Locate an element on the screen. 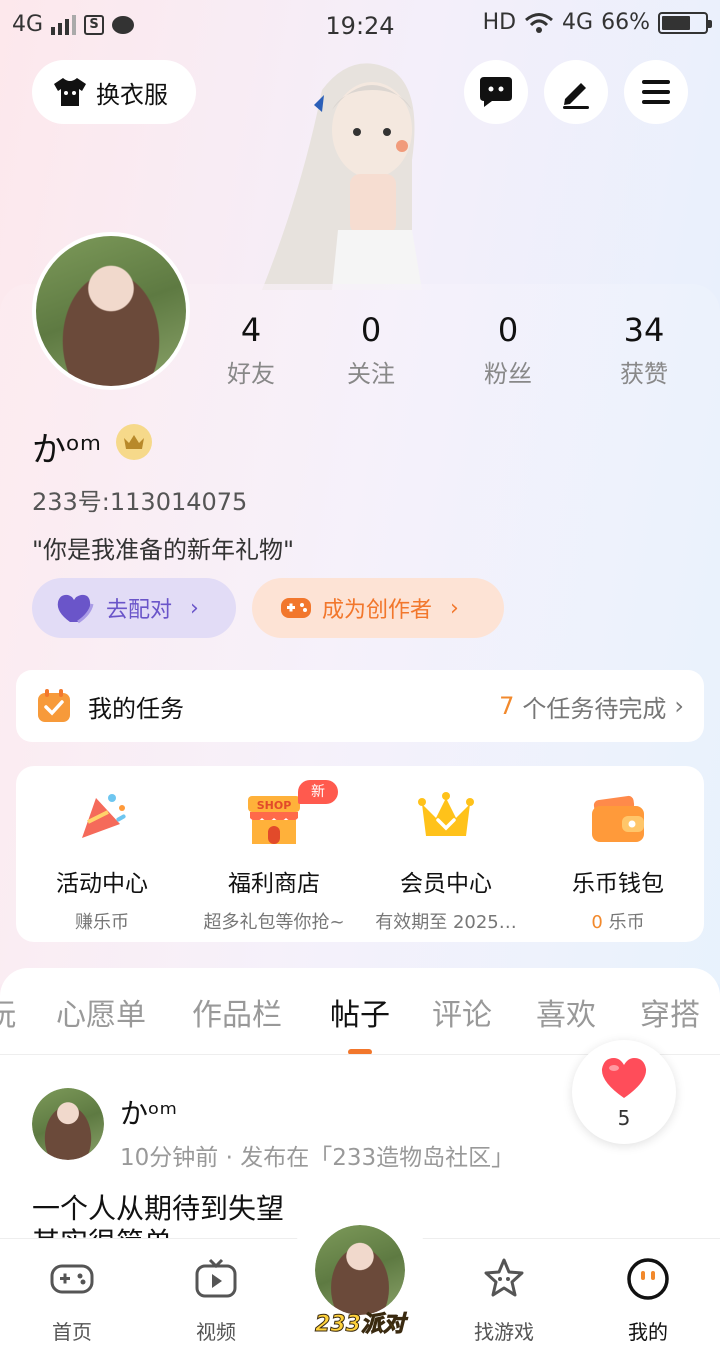 This screenshot has width=720, height=1356. feature-title: 乐币钱包 is located at coordinates (618, 884).